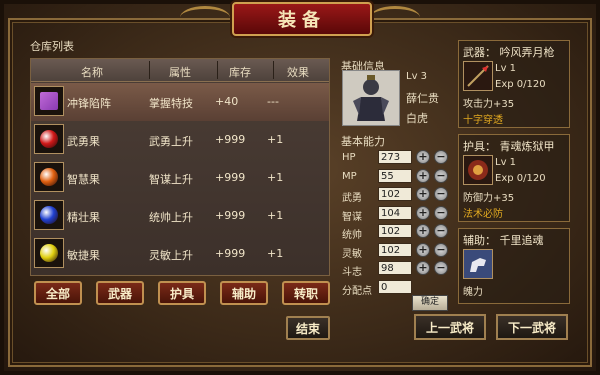 The width and height of the screenshot is (600, 375). What do you see at coordinates (298, 72) in the screenshot?
I see `col-header-effect: 效果` at bounding box center [298, 72].